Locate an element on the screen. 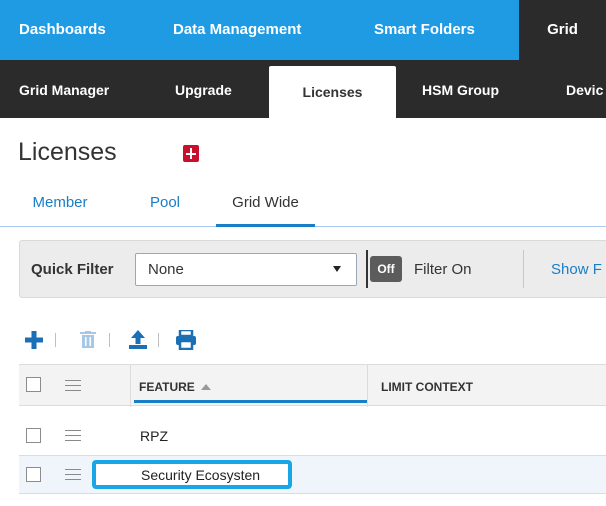  sub-nav-devices: Devic is located at coordinates (584, 89).